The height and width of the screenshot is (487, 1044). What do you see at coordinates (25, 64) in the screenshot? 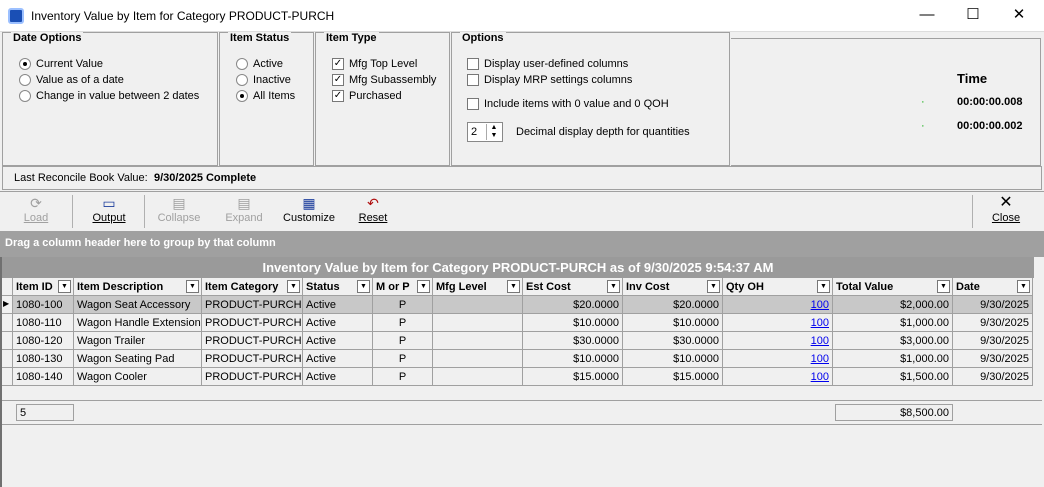
I see `radio-icon` at bounding box center [25, 64].